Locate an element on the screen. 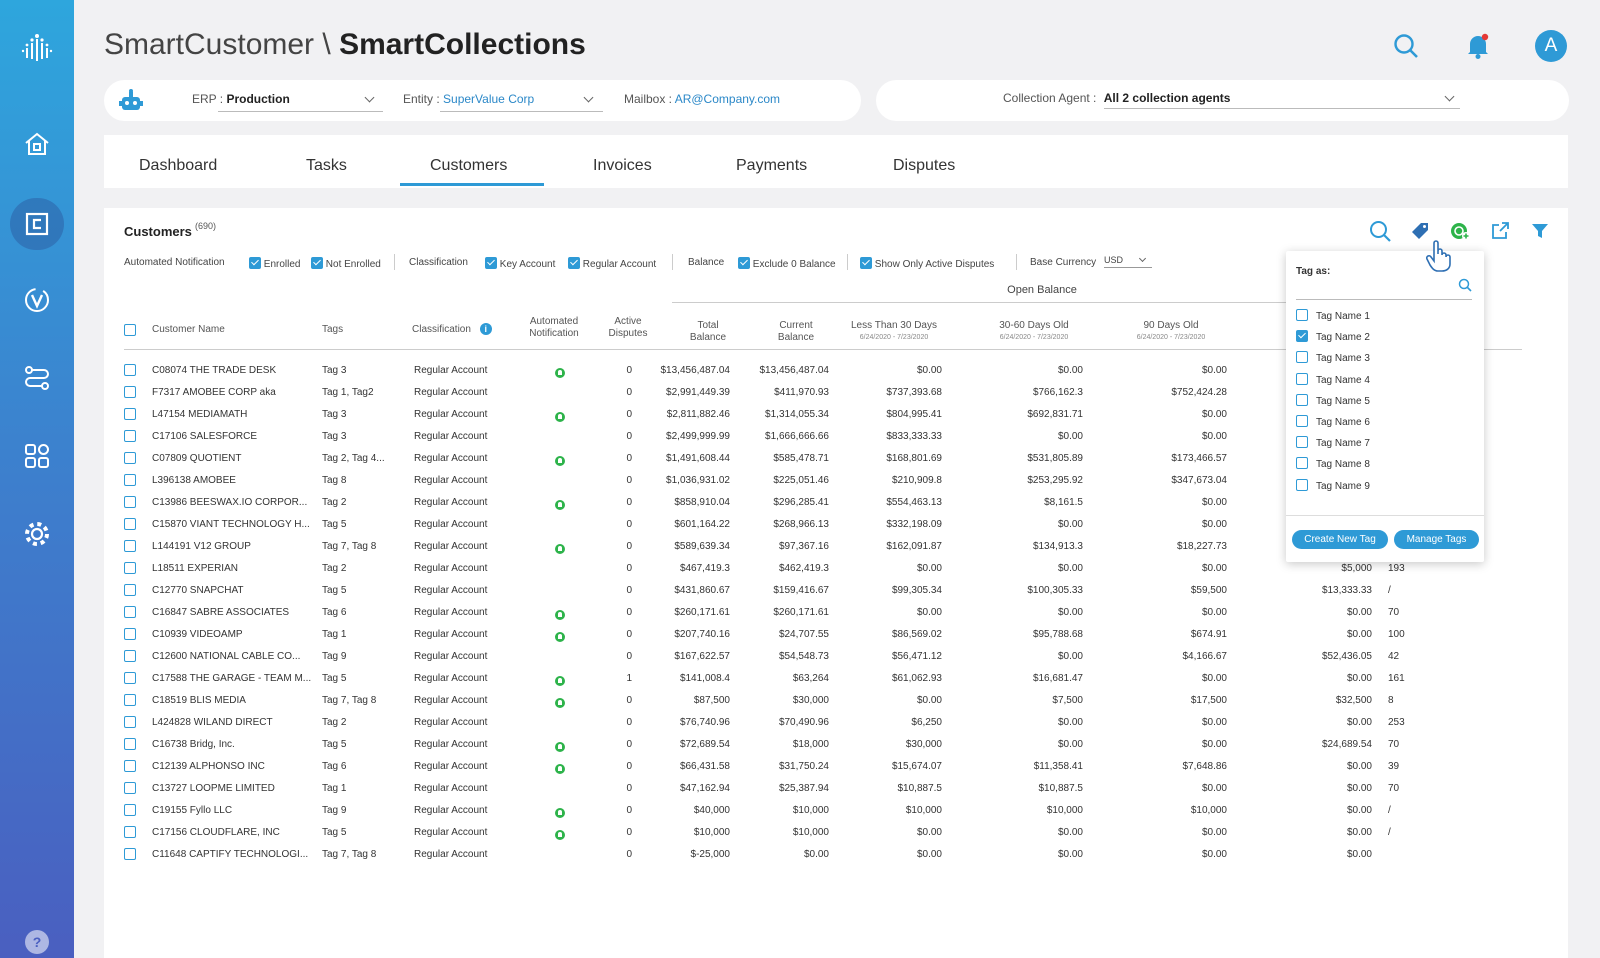  manage-tags-button: Manage Tags is located at coordinates (1436, 539).